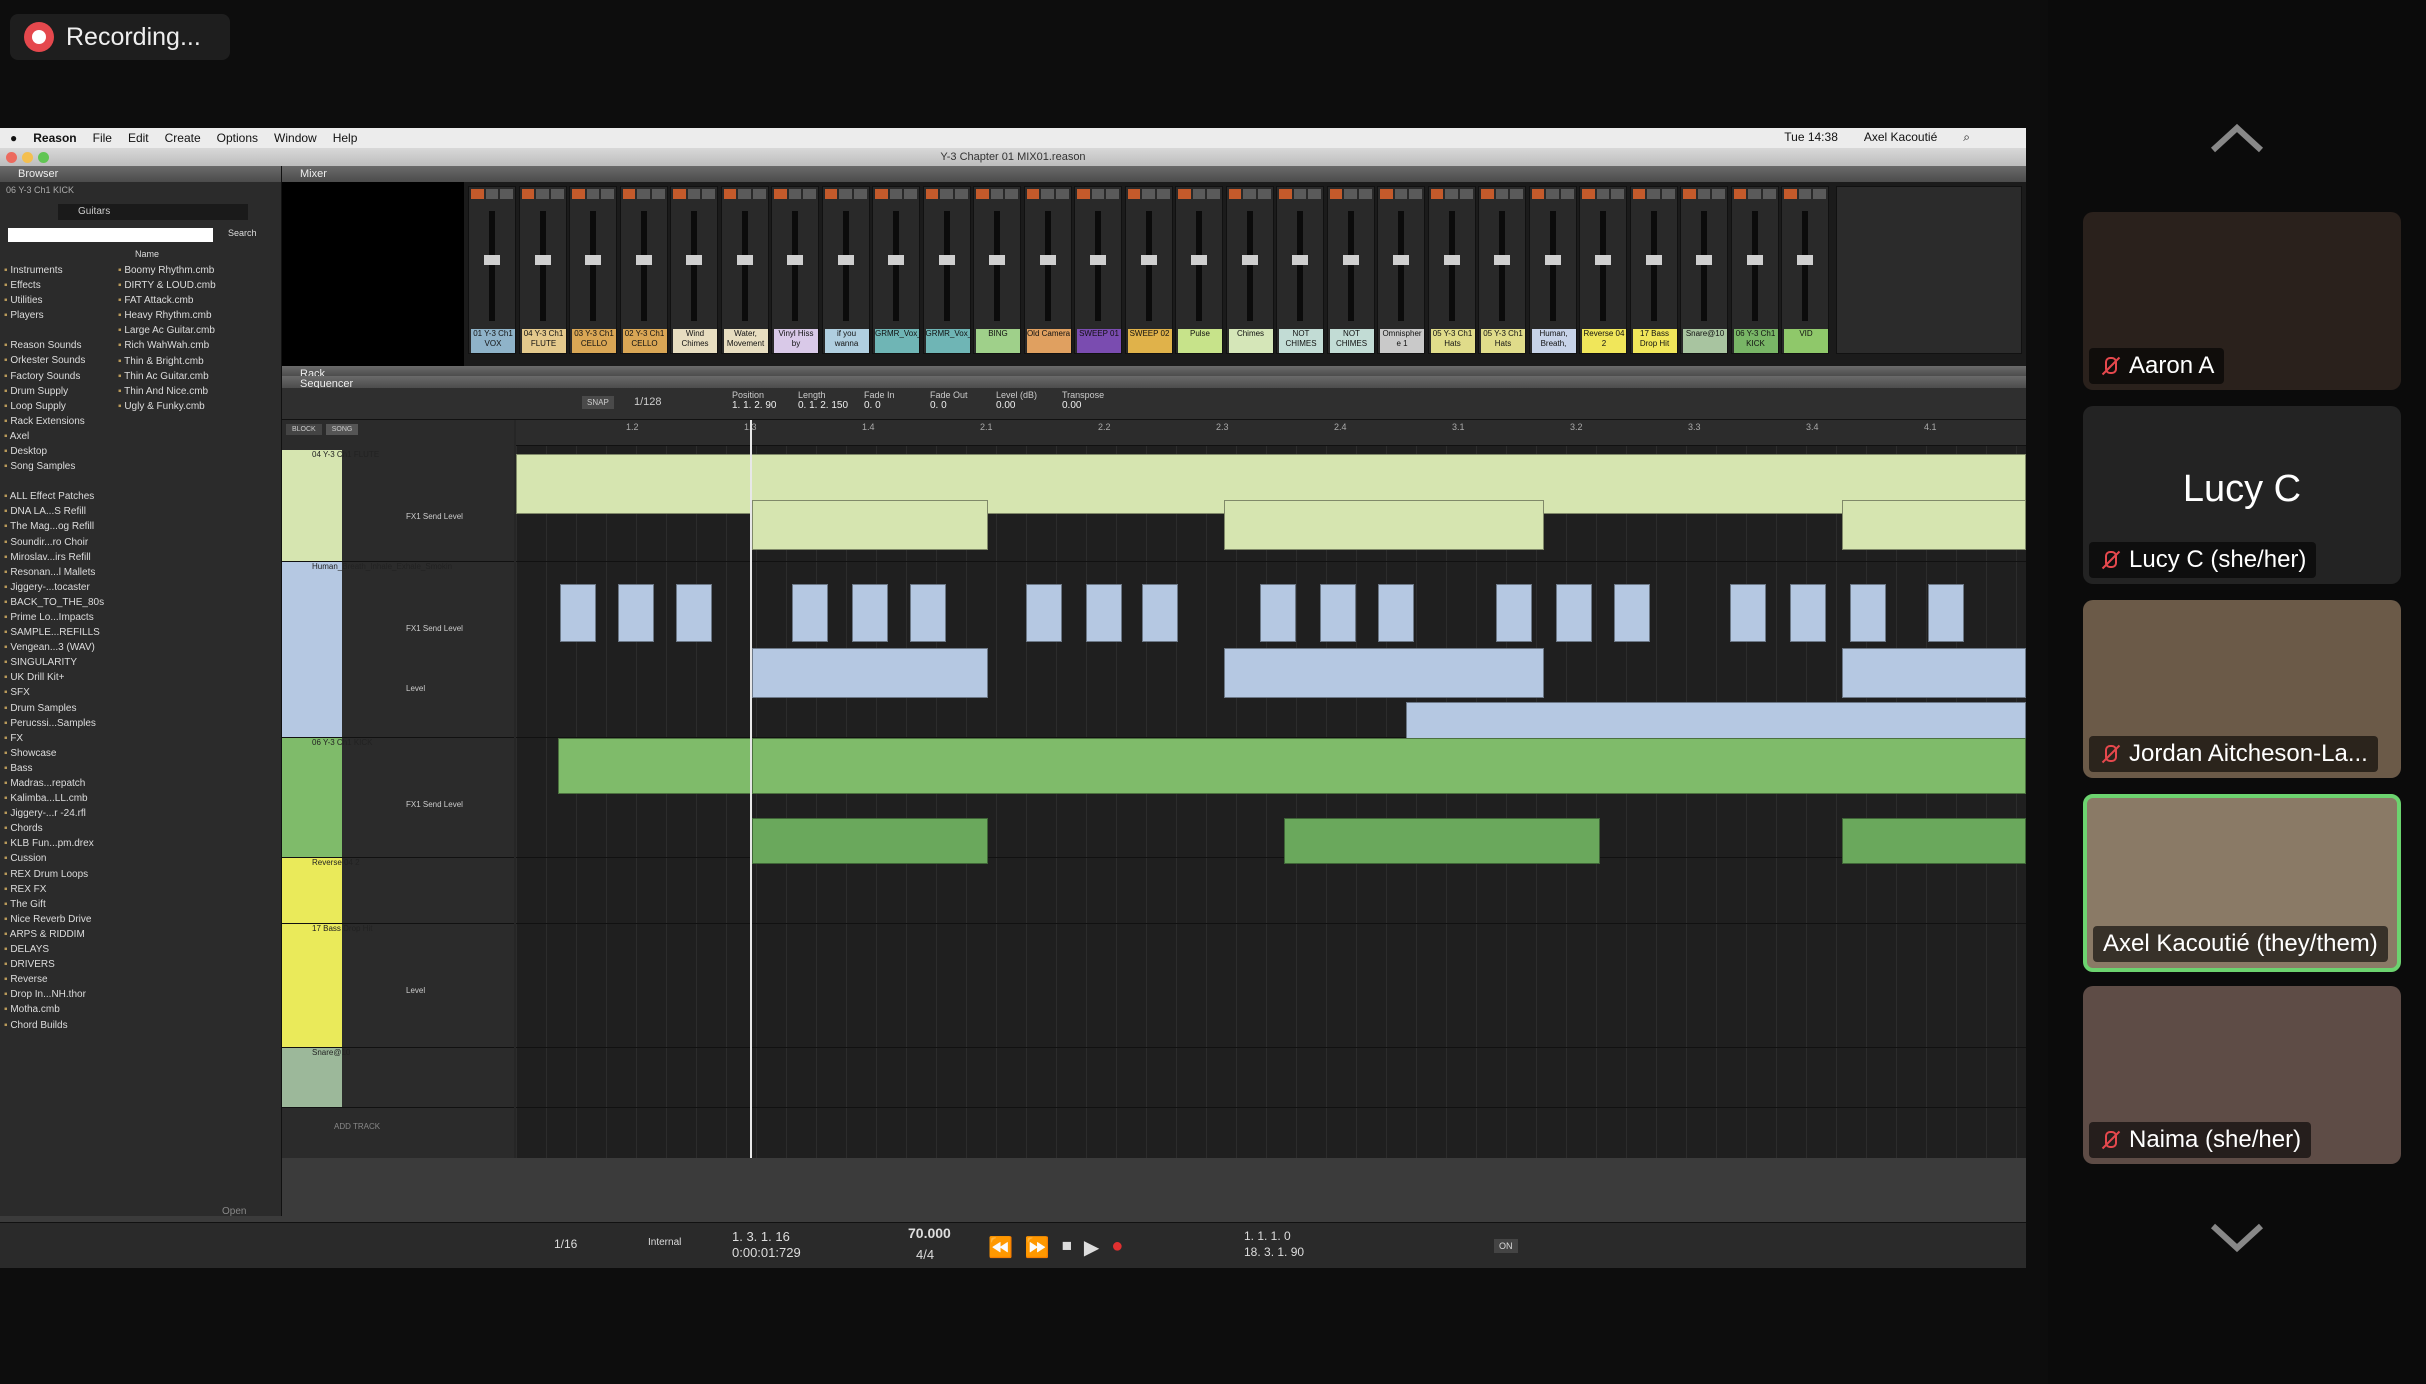 This screenshot has height=1384, width=2426. Describe the element at coordinates (795, 270) in the screenshot. I see `mixer-channel-strip: Vinyl Hiss by` at that location.